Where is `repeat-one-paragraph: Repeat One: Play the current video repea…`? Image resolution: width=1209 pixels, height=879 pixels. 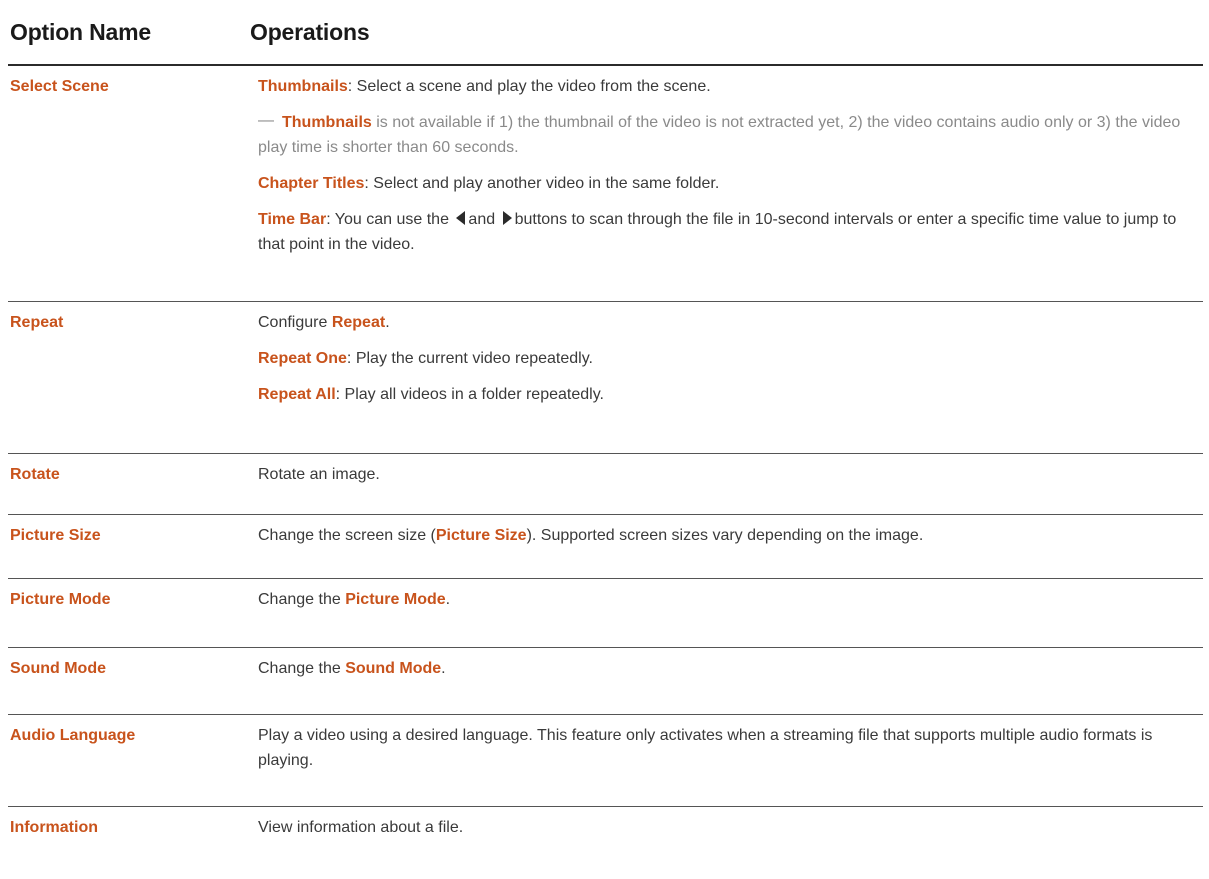 repeat-one-paragraph: Repeat One: Play the current video repea… is located at coordinates (730, 358).